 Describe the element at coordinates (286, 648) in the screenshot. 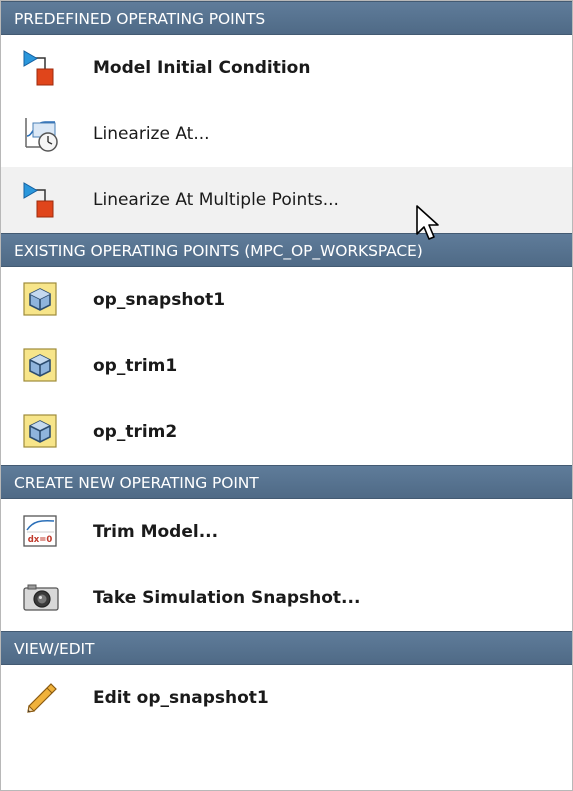

I see `section-header-view-edit: VIEW/EDIT` at that location.